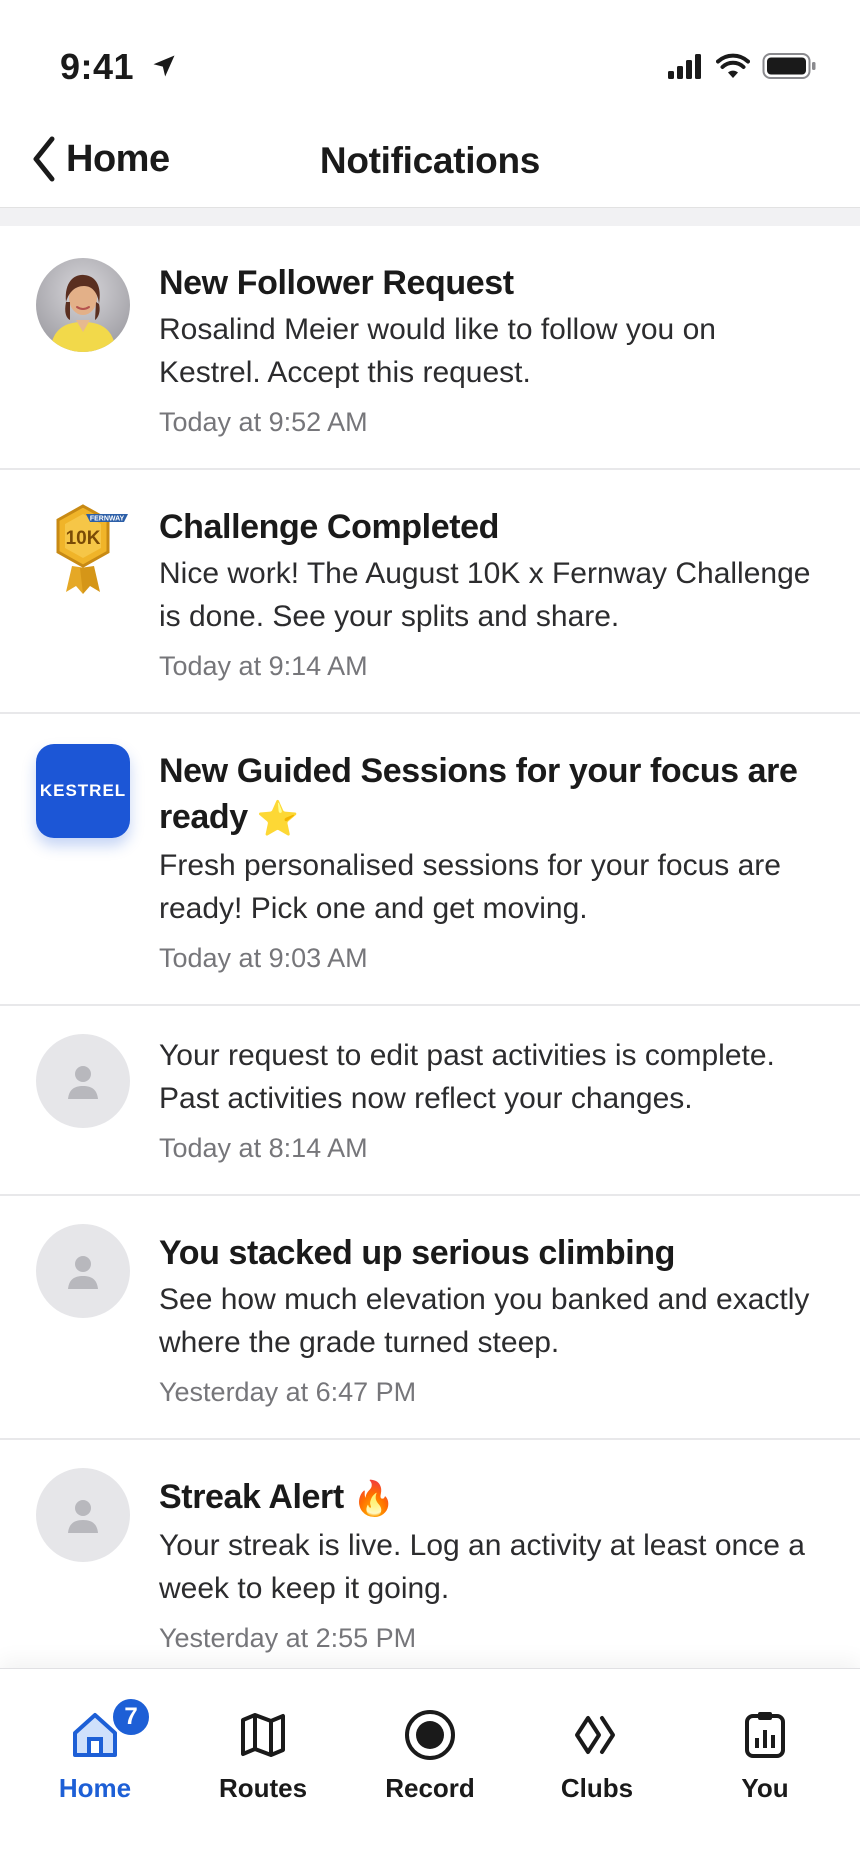  What do you see at coordinates (263, 958) in the screenshot?
I see `notification-time: Today at 9:03 AM` at bounding box center [263, 958].